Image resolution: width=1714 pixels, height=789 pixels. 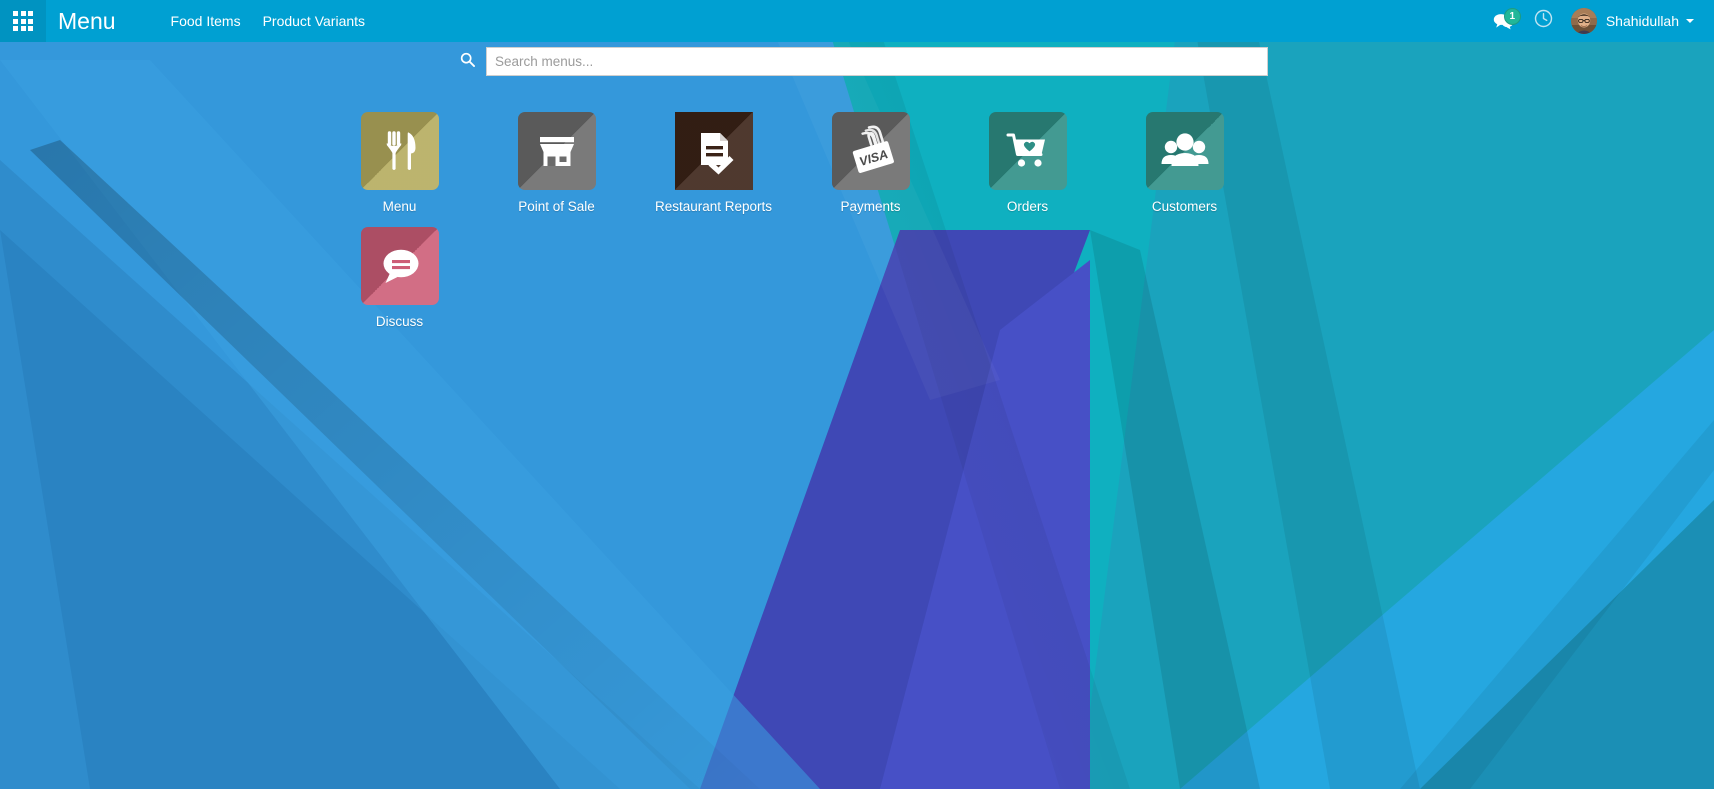 I want to click on app-tile-orders, so click(x=1027, y=151).